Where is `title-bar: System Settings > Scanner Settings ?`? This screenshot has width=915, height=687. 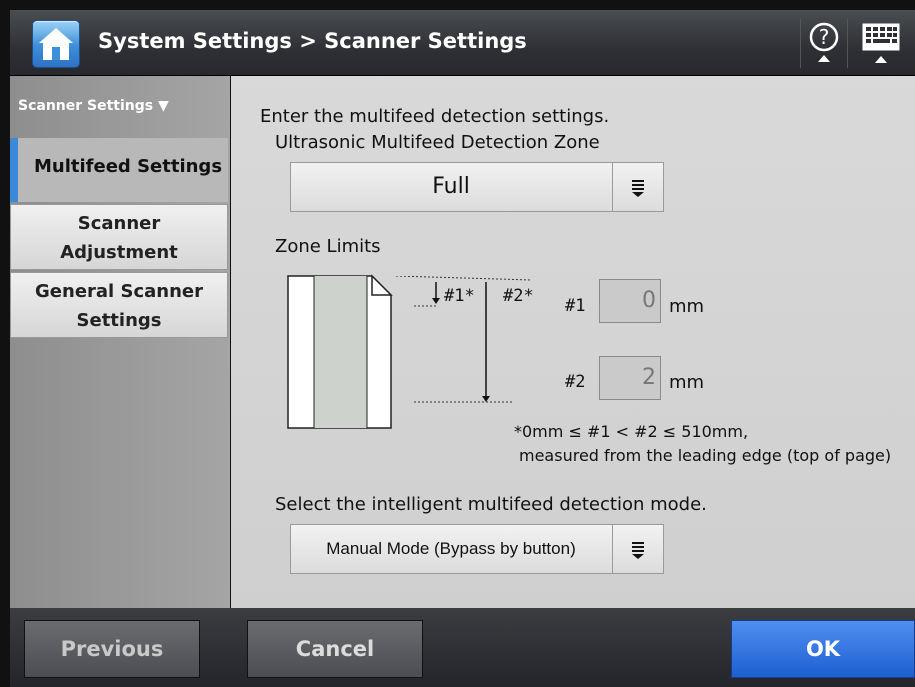 title-bar: System Settings > Scanner Settings ? is located at coordinates (462, 43).